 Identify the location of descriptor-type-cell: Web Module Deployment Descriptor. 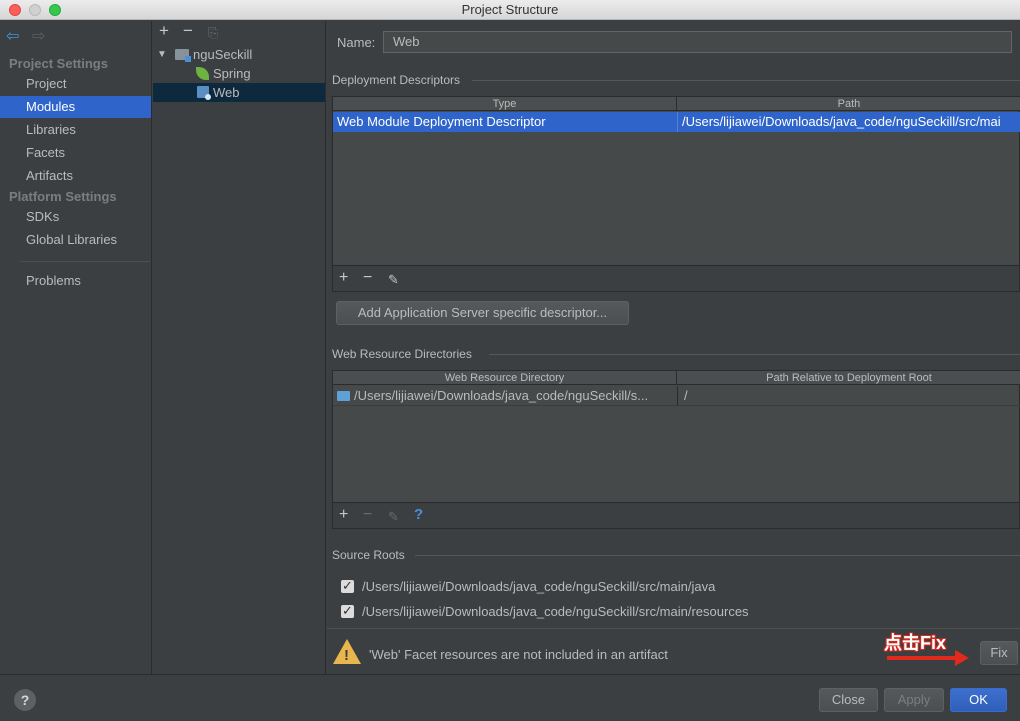
(441, 121).